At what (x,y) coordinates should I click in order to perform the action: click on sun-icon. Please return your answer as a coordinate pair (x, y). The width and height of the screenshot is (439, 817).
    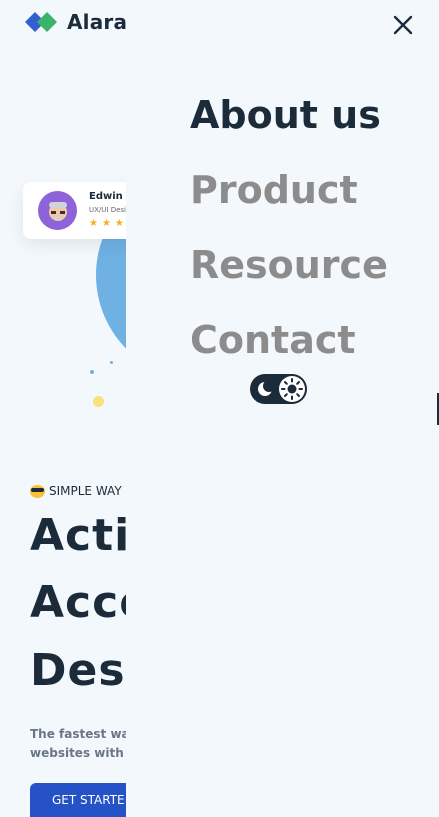
    Looking at the image, I should click on (292, 389).